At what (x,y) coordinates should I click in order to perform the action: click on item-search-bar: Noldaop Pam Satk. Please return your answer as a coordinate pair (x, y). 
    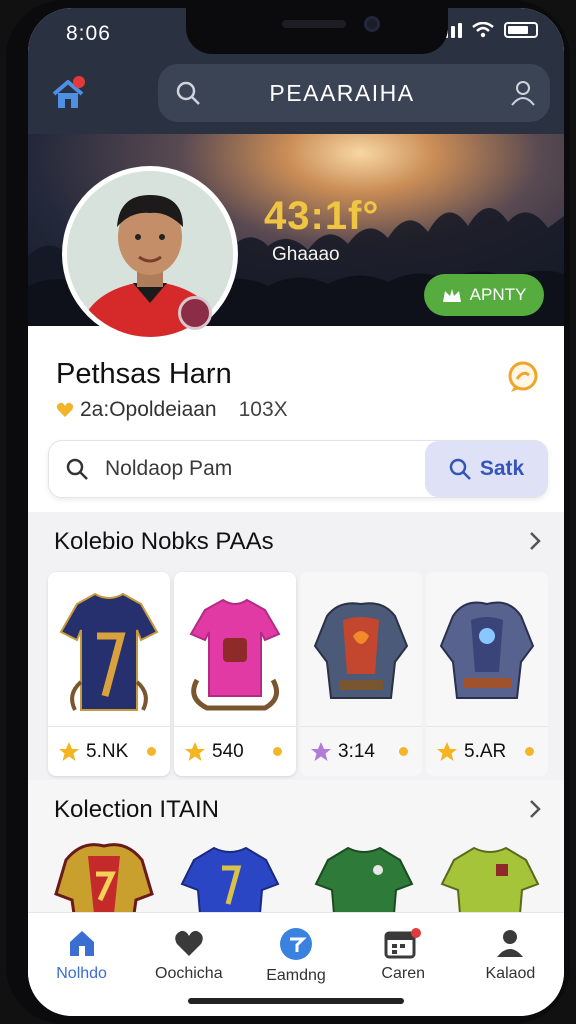
    Looking at the image, I should click on (298, 469).